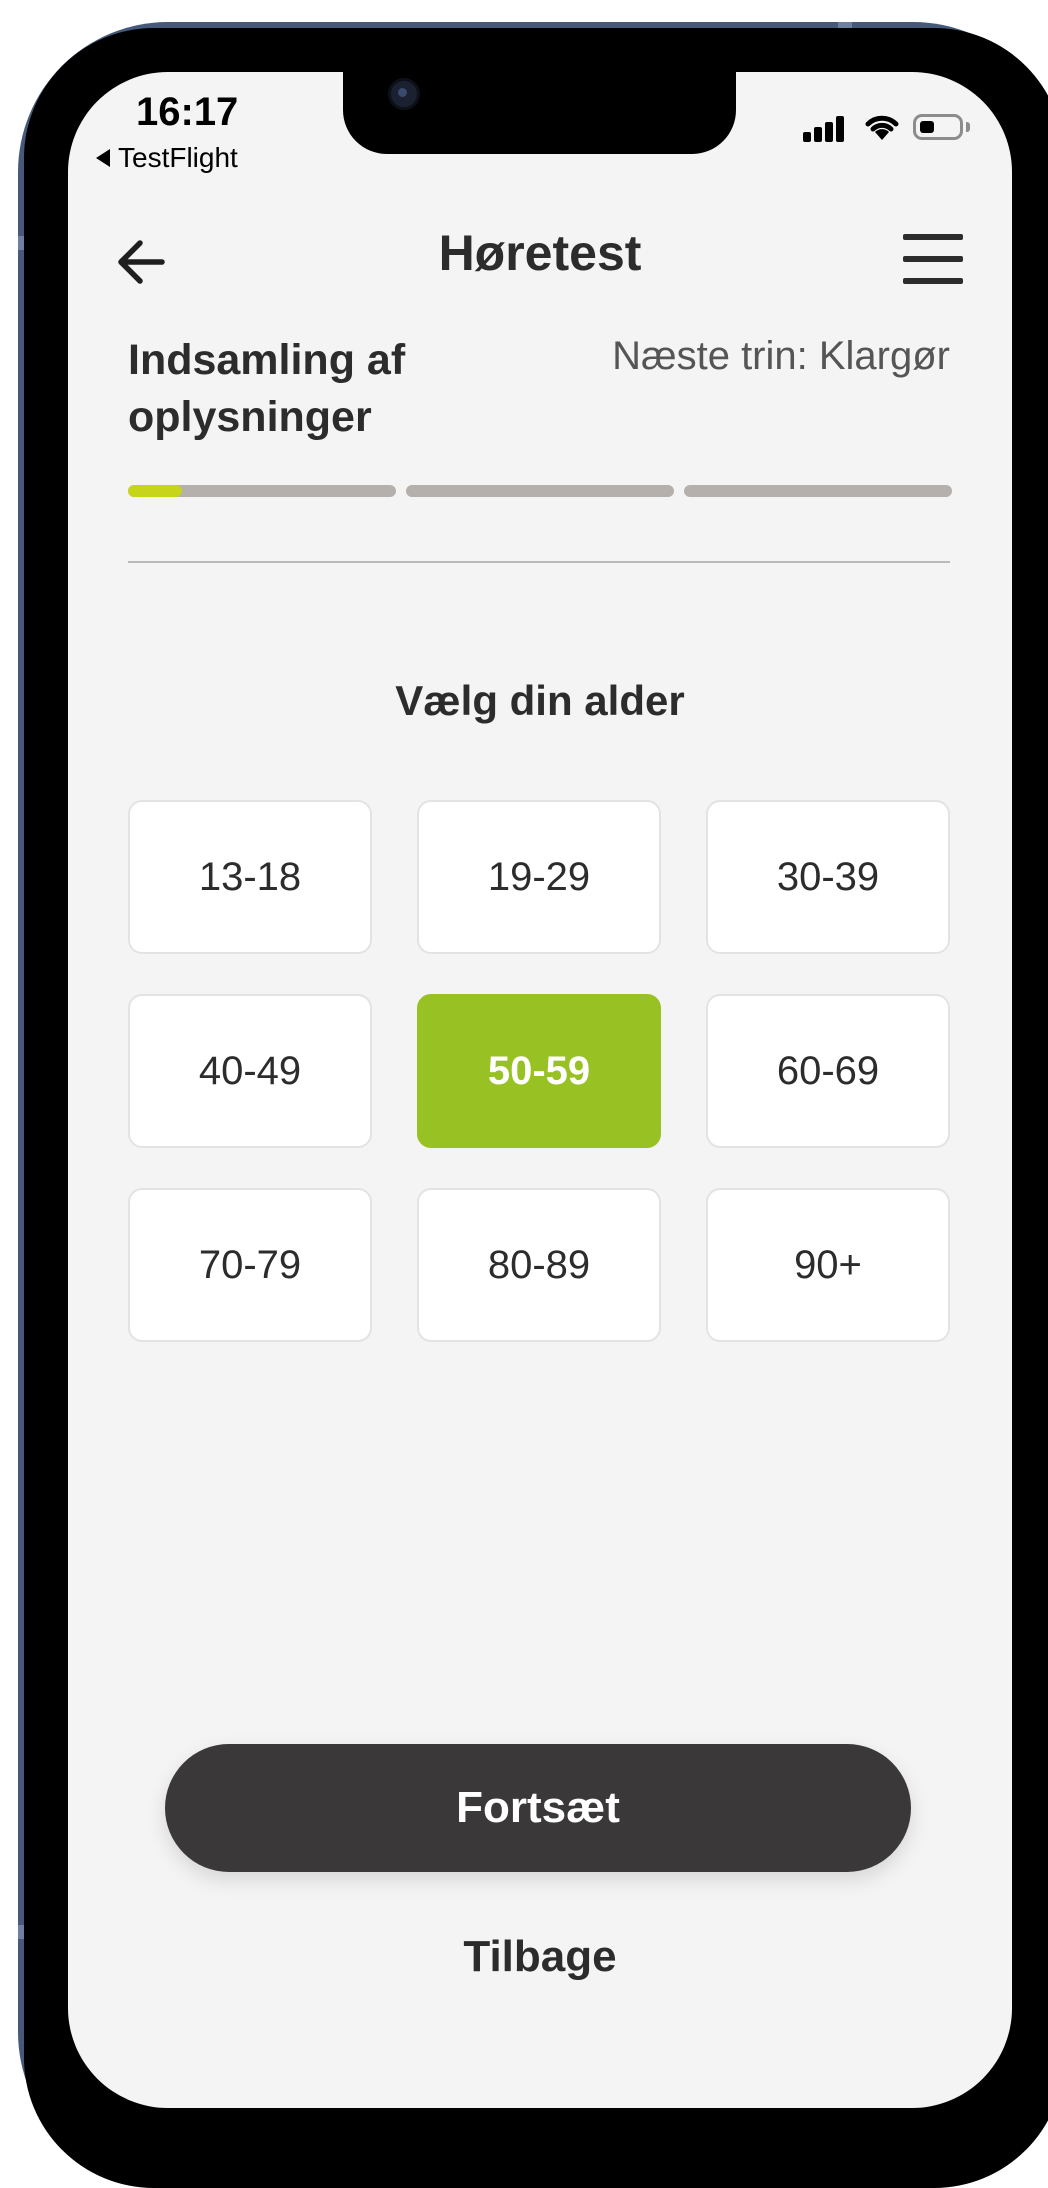  Describe the element at coordinates (404, 94) in the screenshot. I see `camera-icon` at that location.